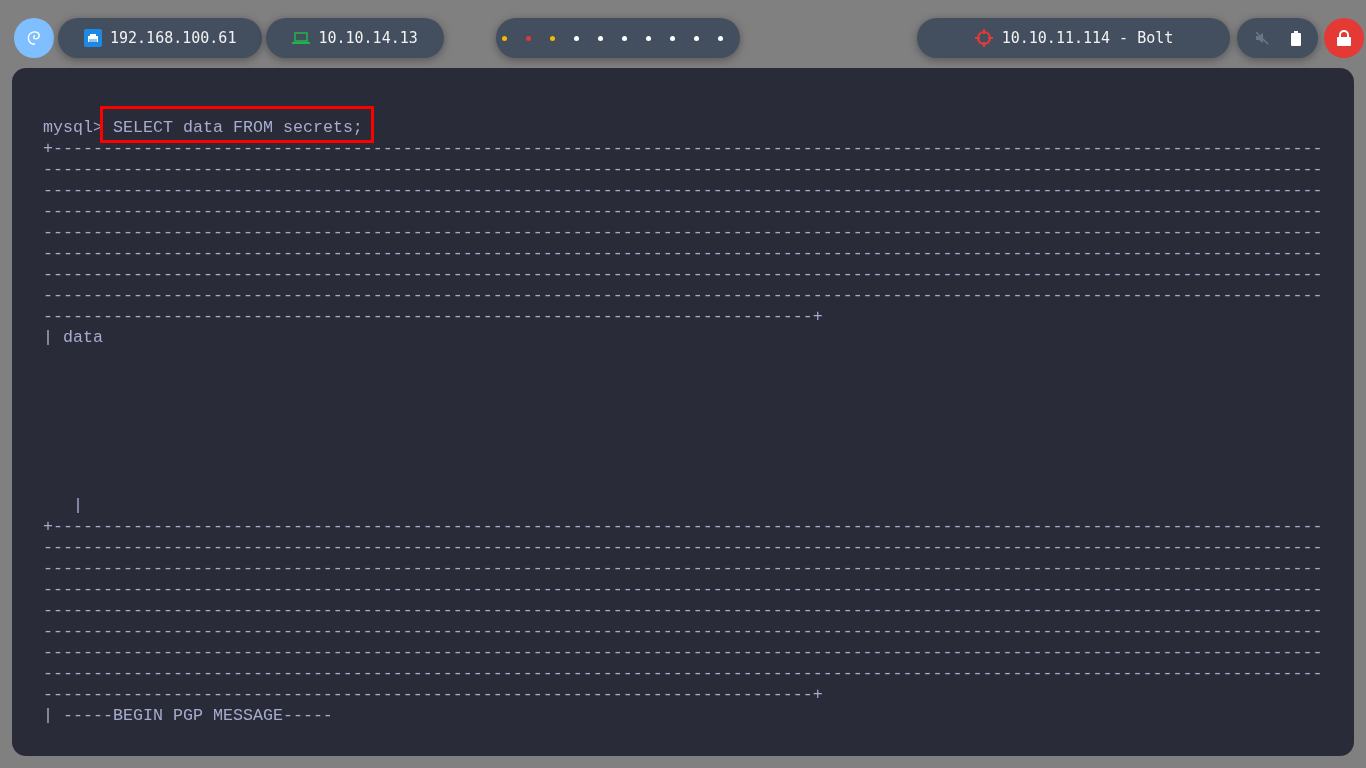  Describe the element at coordinates (73, 421) in the screenshot. I see `output-line: | data |` at that location.